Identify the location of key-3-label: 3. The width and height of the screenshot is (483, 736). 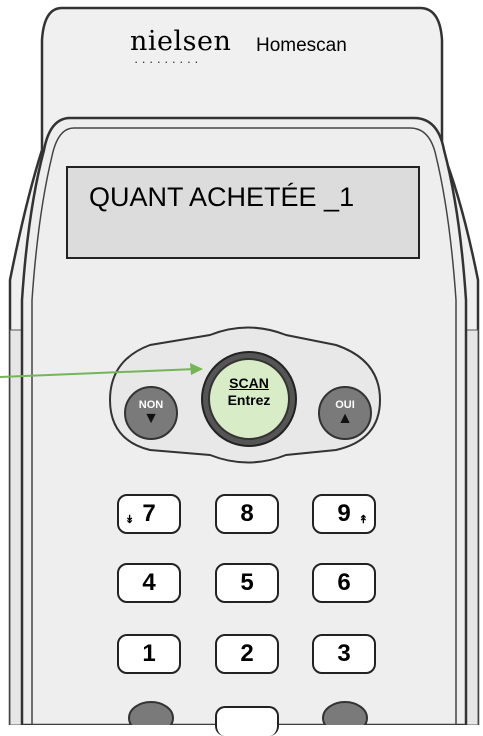
(344, 653).